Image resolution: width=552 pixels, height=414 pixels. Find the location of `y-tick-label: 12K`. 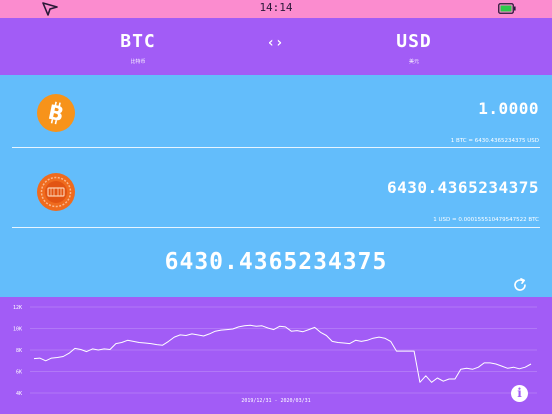

y-tick-label: 12K is located at coordinates (17, 308).